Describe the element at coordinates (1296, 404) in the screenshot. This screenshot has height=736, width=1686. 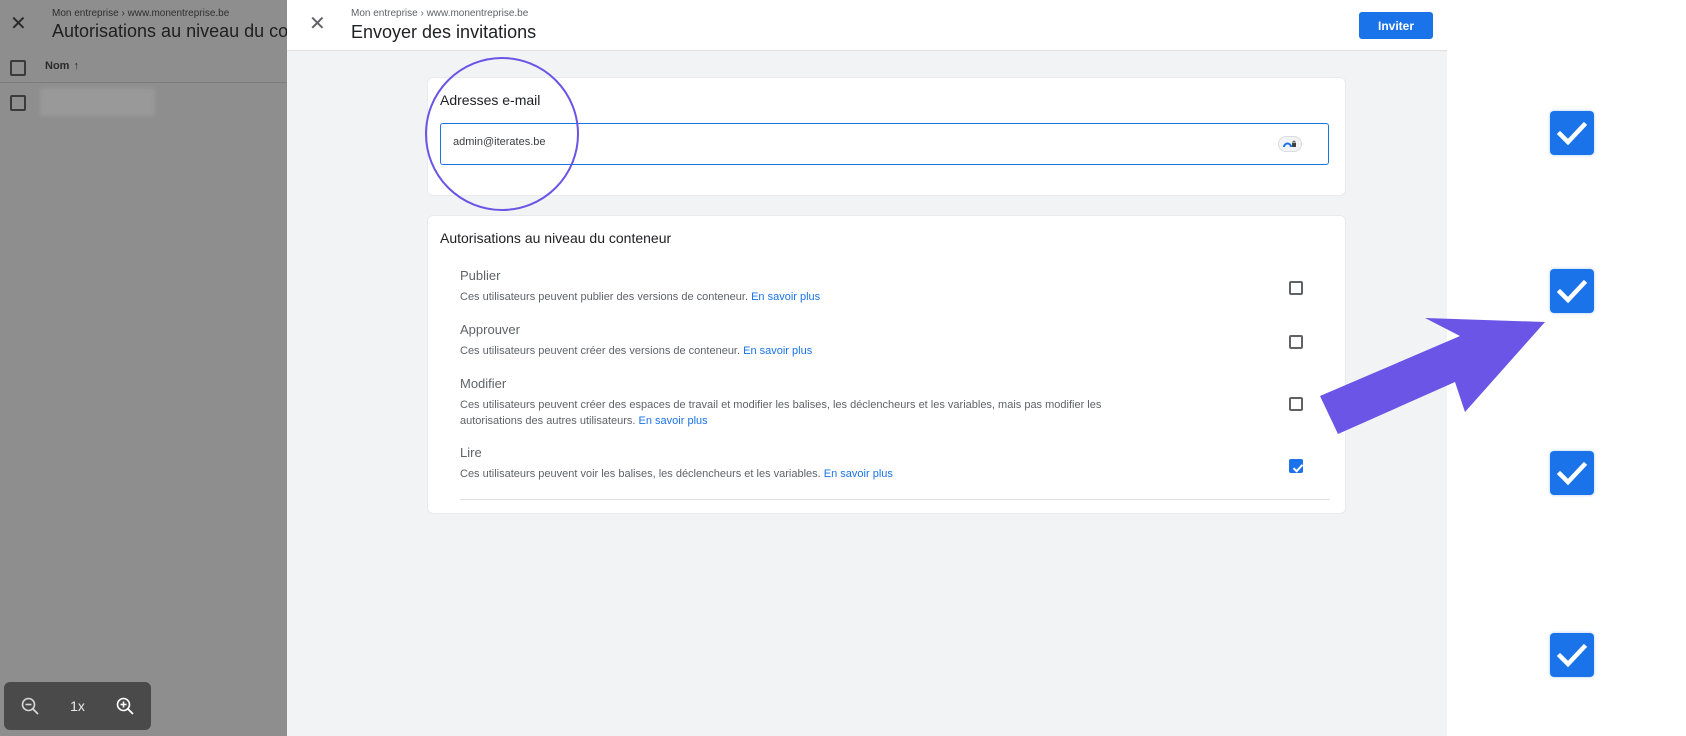
I see `checkbox-edit` at that location.